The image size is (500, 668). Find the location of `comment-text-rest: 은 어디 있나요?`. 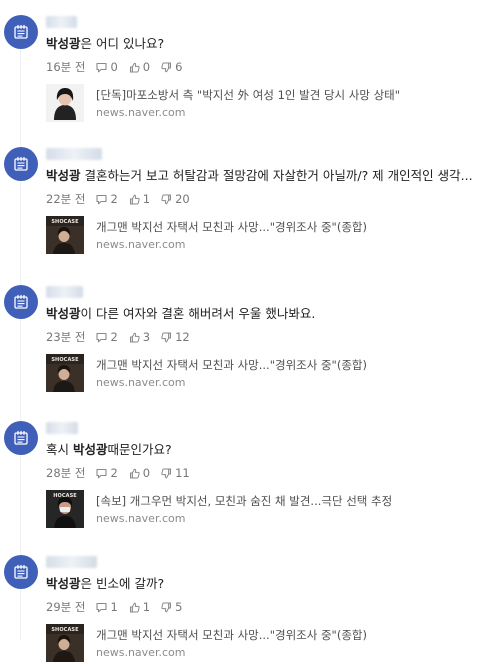

comment-text-rest: 은 어디 있나요? is located at coordinates (122, 43).